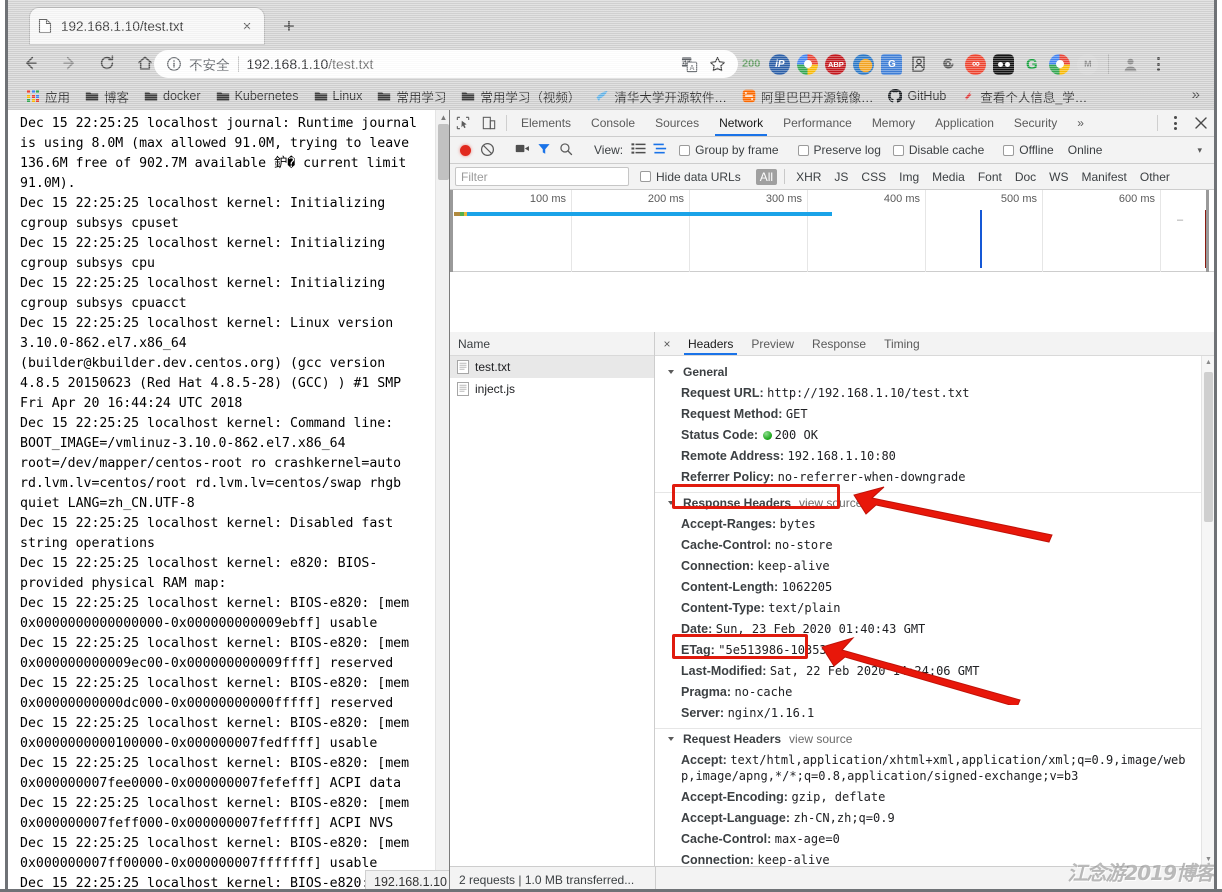 The width and height of the screenshot is (1222, 892). I want to click on chrome-circle-extension-icon, so click(808, 64).